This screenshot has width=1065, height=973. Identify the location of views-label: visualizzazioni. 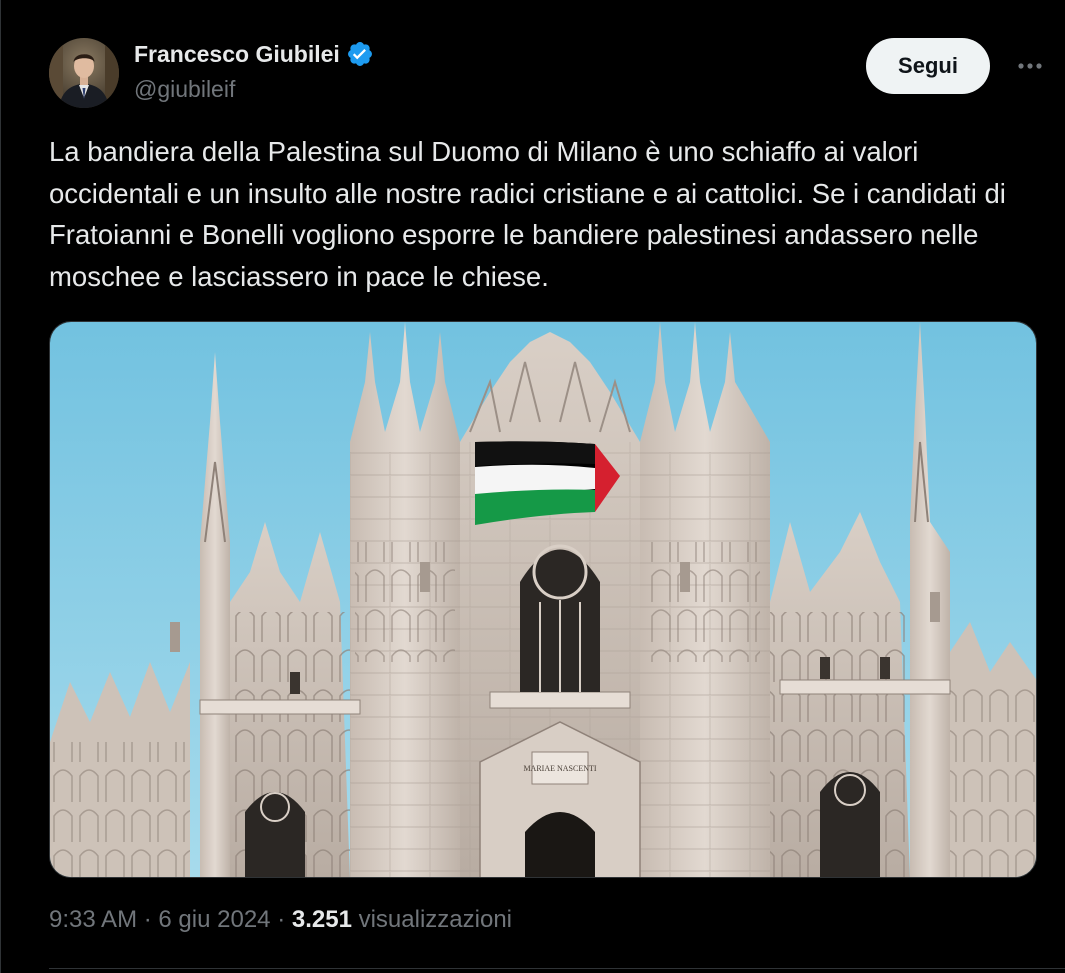
(435, 919).